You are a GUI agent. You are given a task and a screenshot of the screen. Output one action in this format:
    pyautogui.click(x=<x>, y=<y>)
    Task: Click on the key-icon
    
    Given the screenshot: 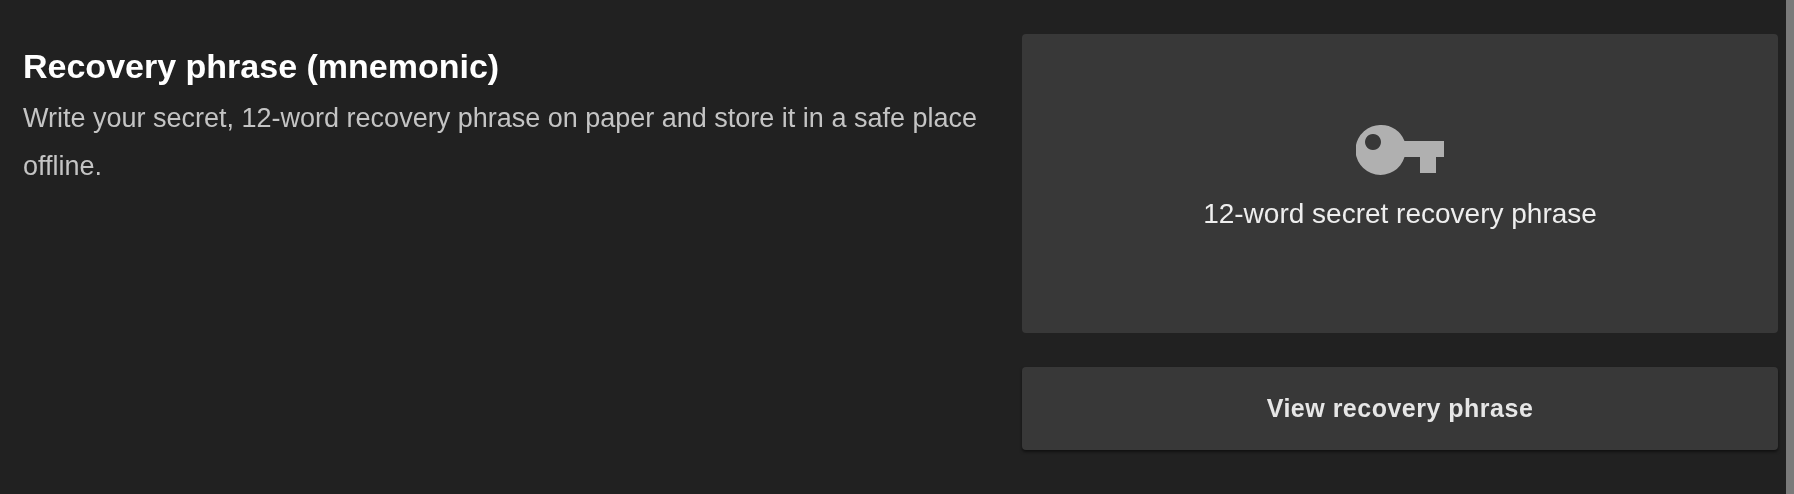 What is the action you would take?
    pyautogui.click(x=1400, y=149)
    